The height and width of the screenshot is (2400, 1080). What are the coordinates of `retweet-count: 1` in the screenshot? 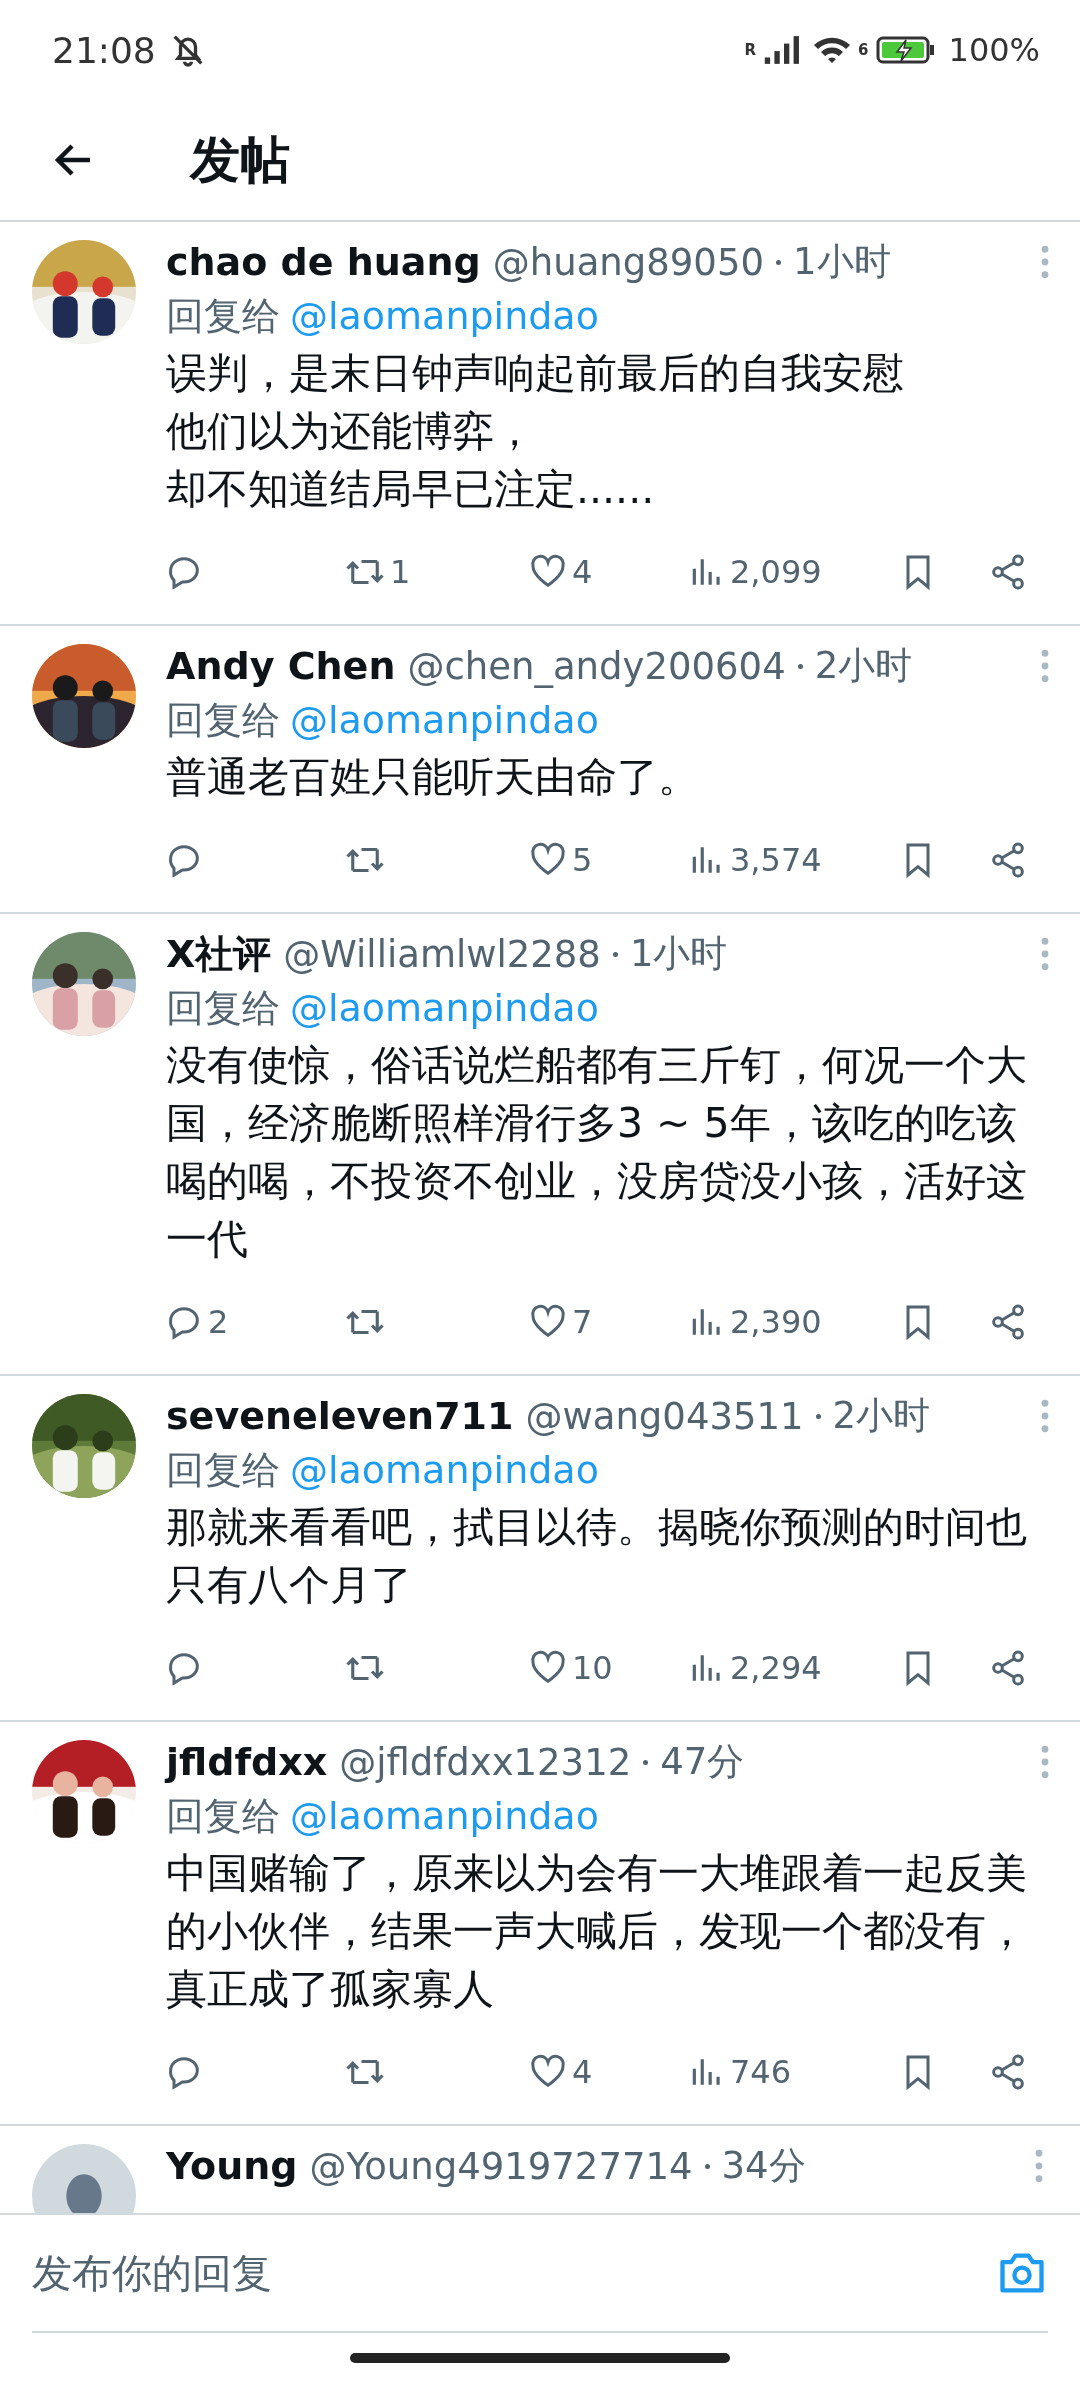 It's located at (400, 572).